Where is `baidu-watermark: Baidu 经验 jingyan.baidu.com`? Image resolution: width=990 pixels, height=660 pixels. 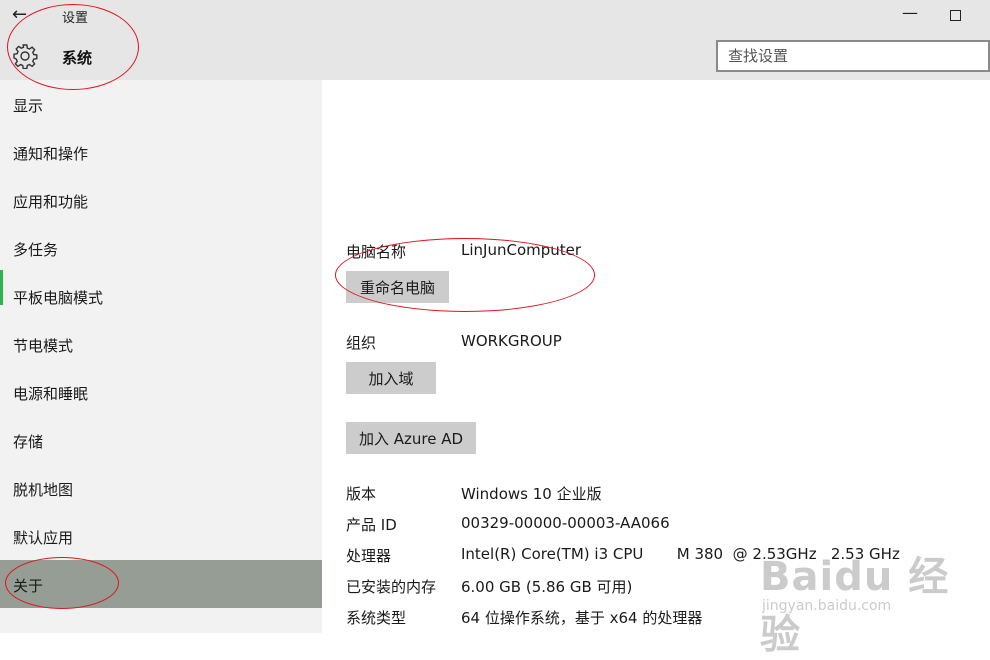 baidu-watermark: Baidu 经验 jingyan.baidu.com is located at coordinates (870, 599).